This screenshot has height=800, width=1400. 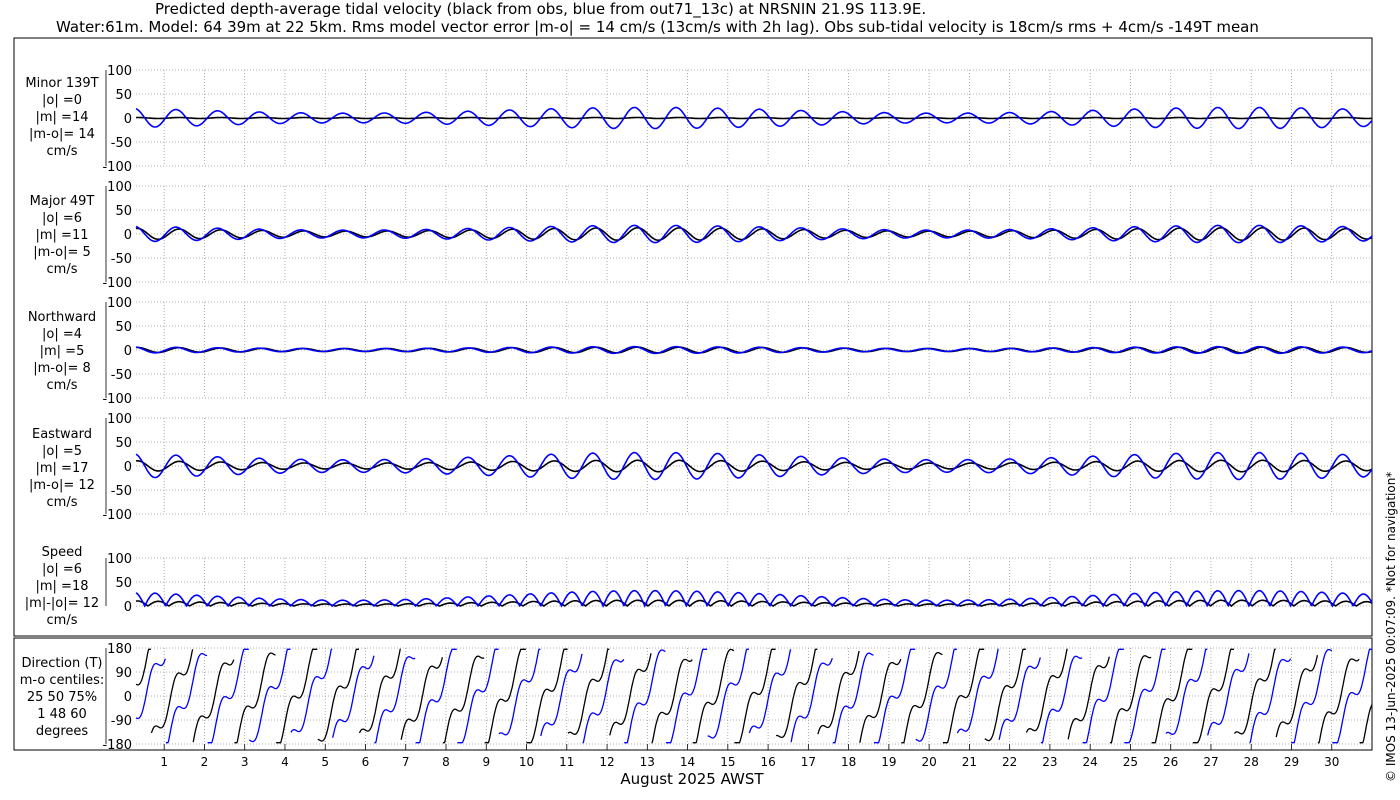 What do you see at coordinates (1170, 762) in the screenshot?
I see `x-tick-label: 26` at bounding box center [1170, 762].